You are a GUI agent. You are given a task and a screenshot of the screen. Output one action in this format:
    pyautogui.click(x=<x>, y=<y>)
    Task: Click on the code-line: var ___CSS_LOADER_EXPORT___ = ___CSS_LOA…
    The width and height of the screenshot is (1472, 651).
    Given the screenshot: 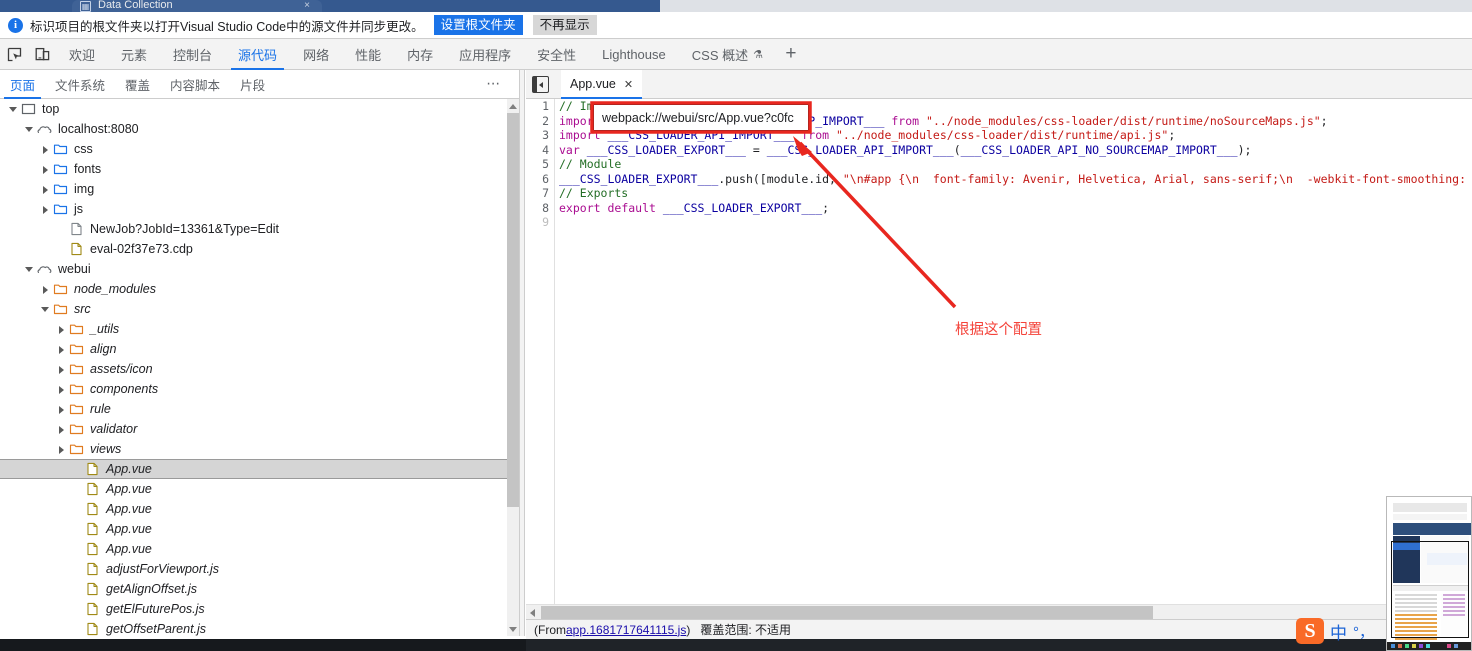 What is the action you would take?
    pyautogui.click(x=1015, y=150)
    